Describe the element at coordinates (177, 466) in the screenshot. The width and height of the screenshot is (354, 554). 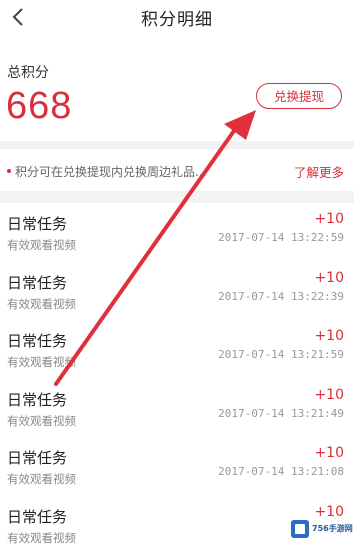
I see `list-item: 日常任务 有效观看视频 +10 2017-07-14 13:21:08` at that location.